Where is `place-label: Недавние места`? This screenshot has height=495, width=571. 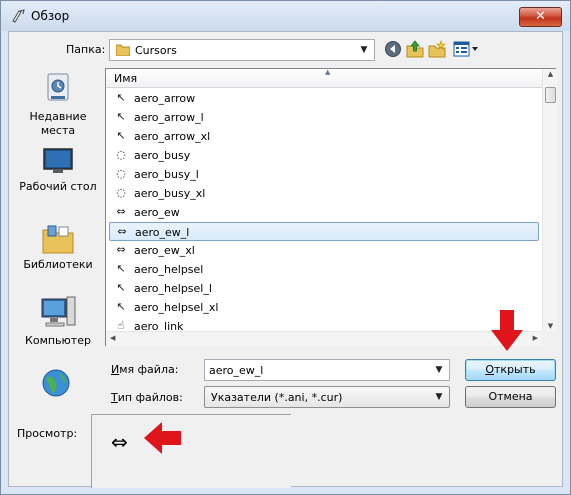
place-label: Недавние места is located at coordinates (58, 123).